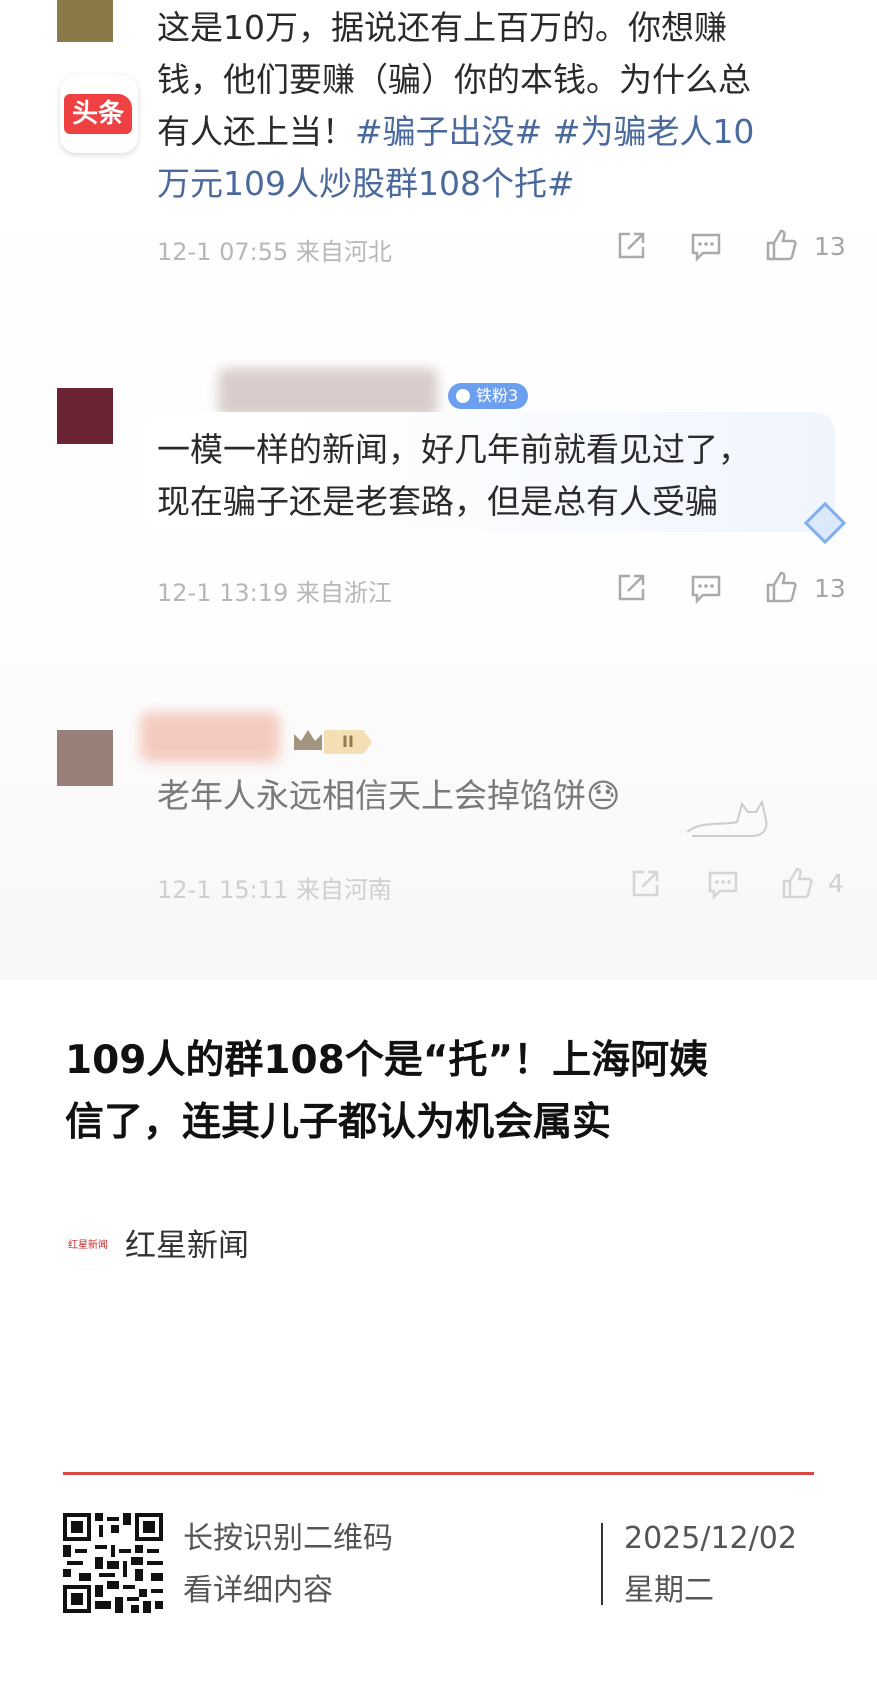 Image resolution: width=877 pixels, height=1691 pixels. Describe the element at coordinates (438, 1473) in the screenshot. I see `divider` at that location.